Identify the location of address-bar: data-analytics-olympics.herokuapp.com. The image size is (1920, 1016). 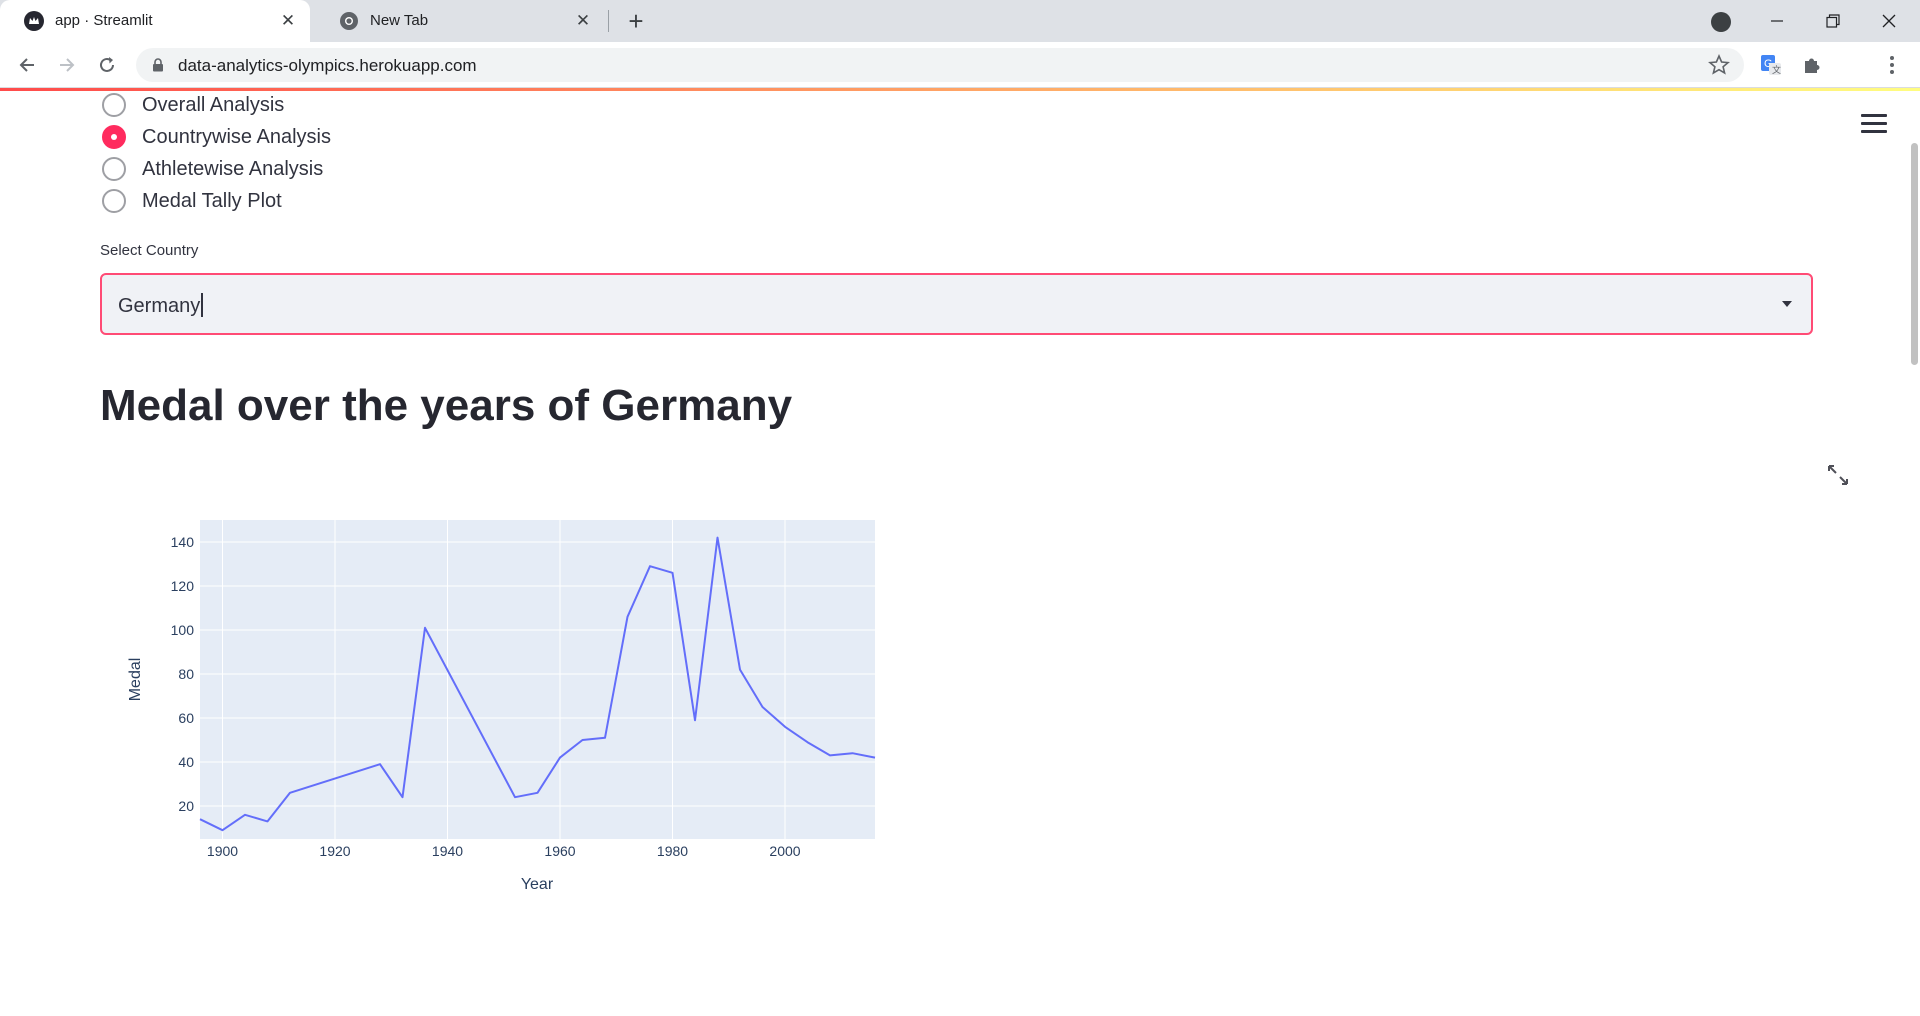
(940, 65).